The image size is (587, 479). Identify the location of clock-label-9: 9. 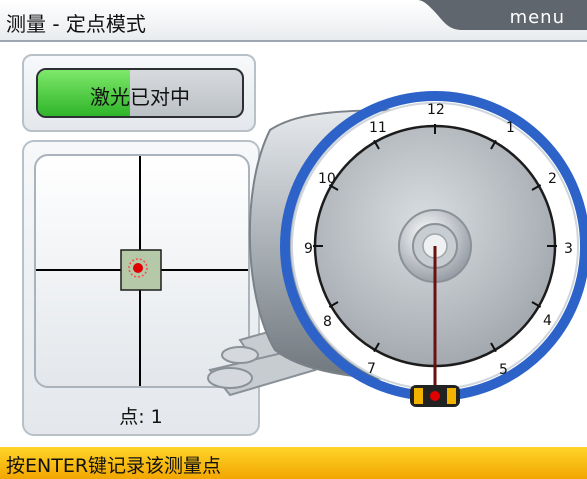
(308, 249).